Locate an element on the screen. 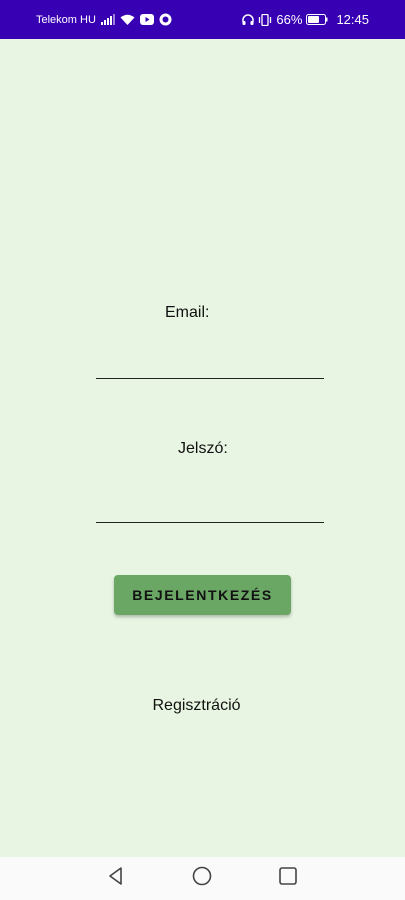 This screenshot has height=900, width=405. status-bar: Telekom HU 66% 12:45 is located at coordinates (202, 19).